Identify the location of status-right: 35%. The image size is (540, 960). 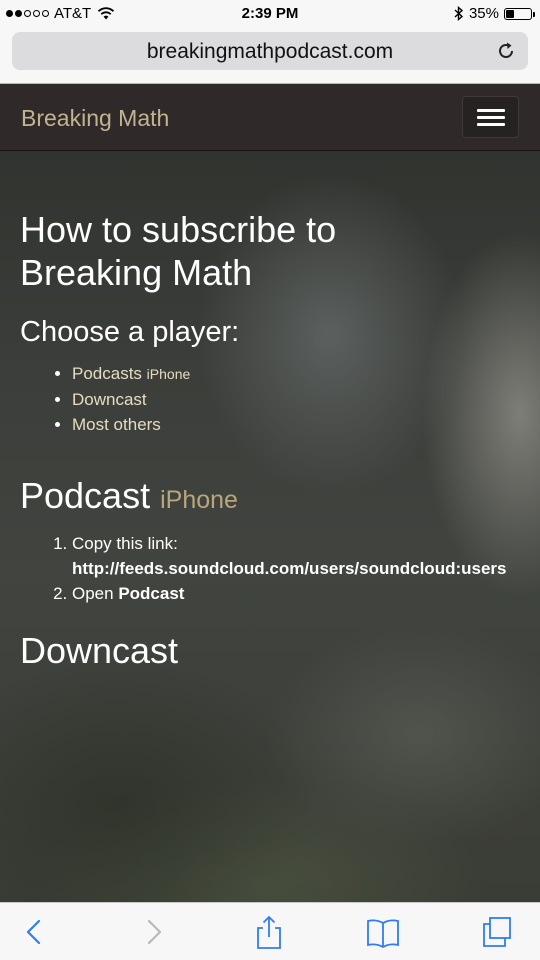
(494, 13).